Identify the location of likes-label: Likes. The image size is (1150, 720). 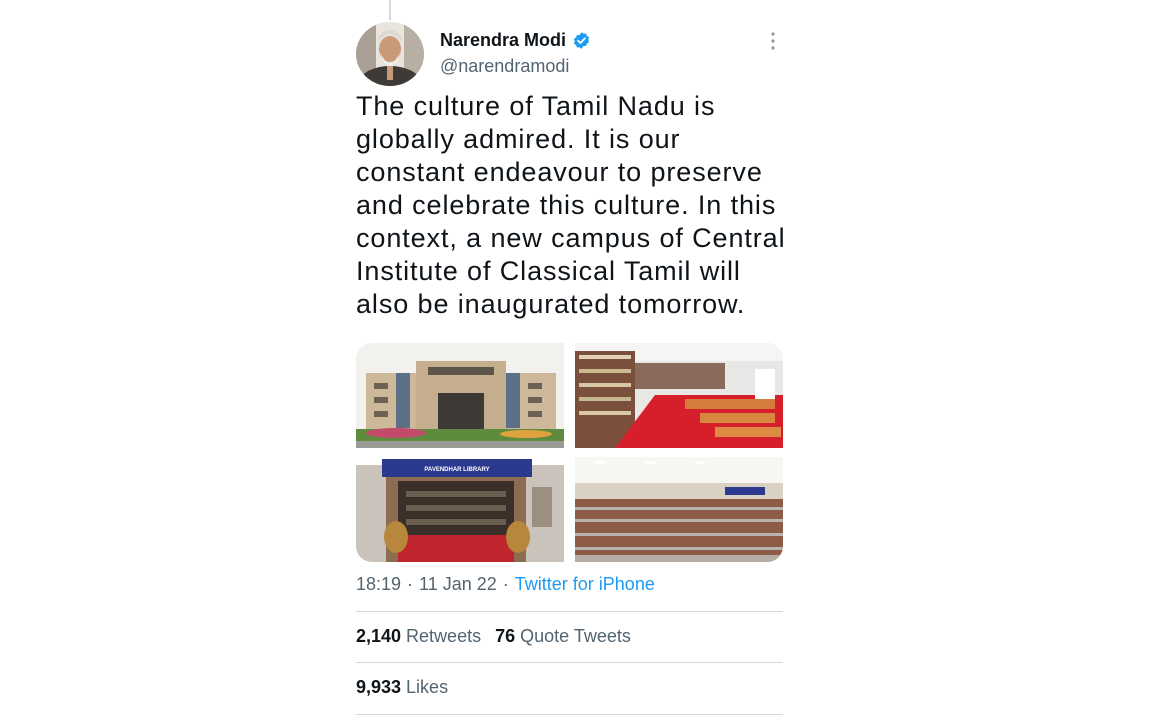
(427, 687).